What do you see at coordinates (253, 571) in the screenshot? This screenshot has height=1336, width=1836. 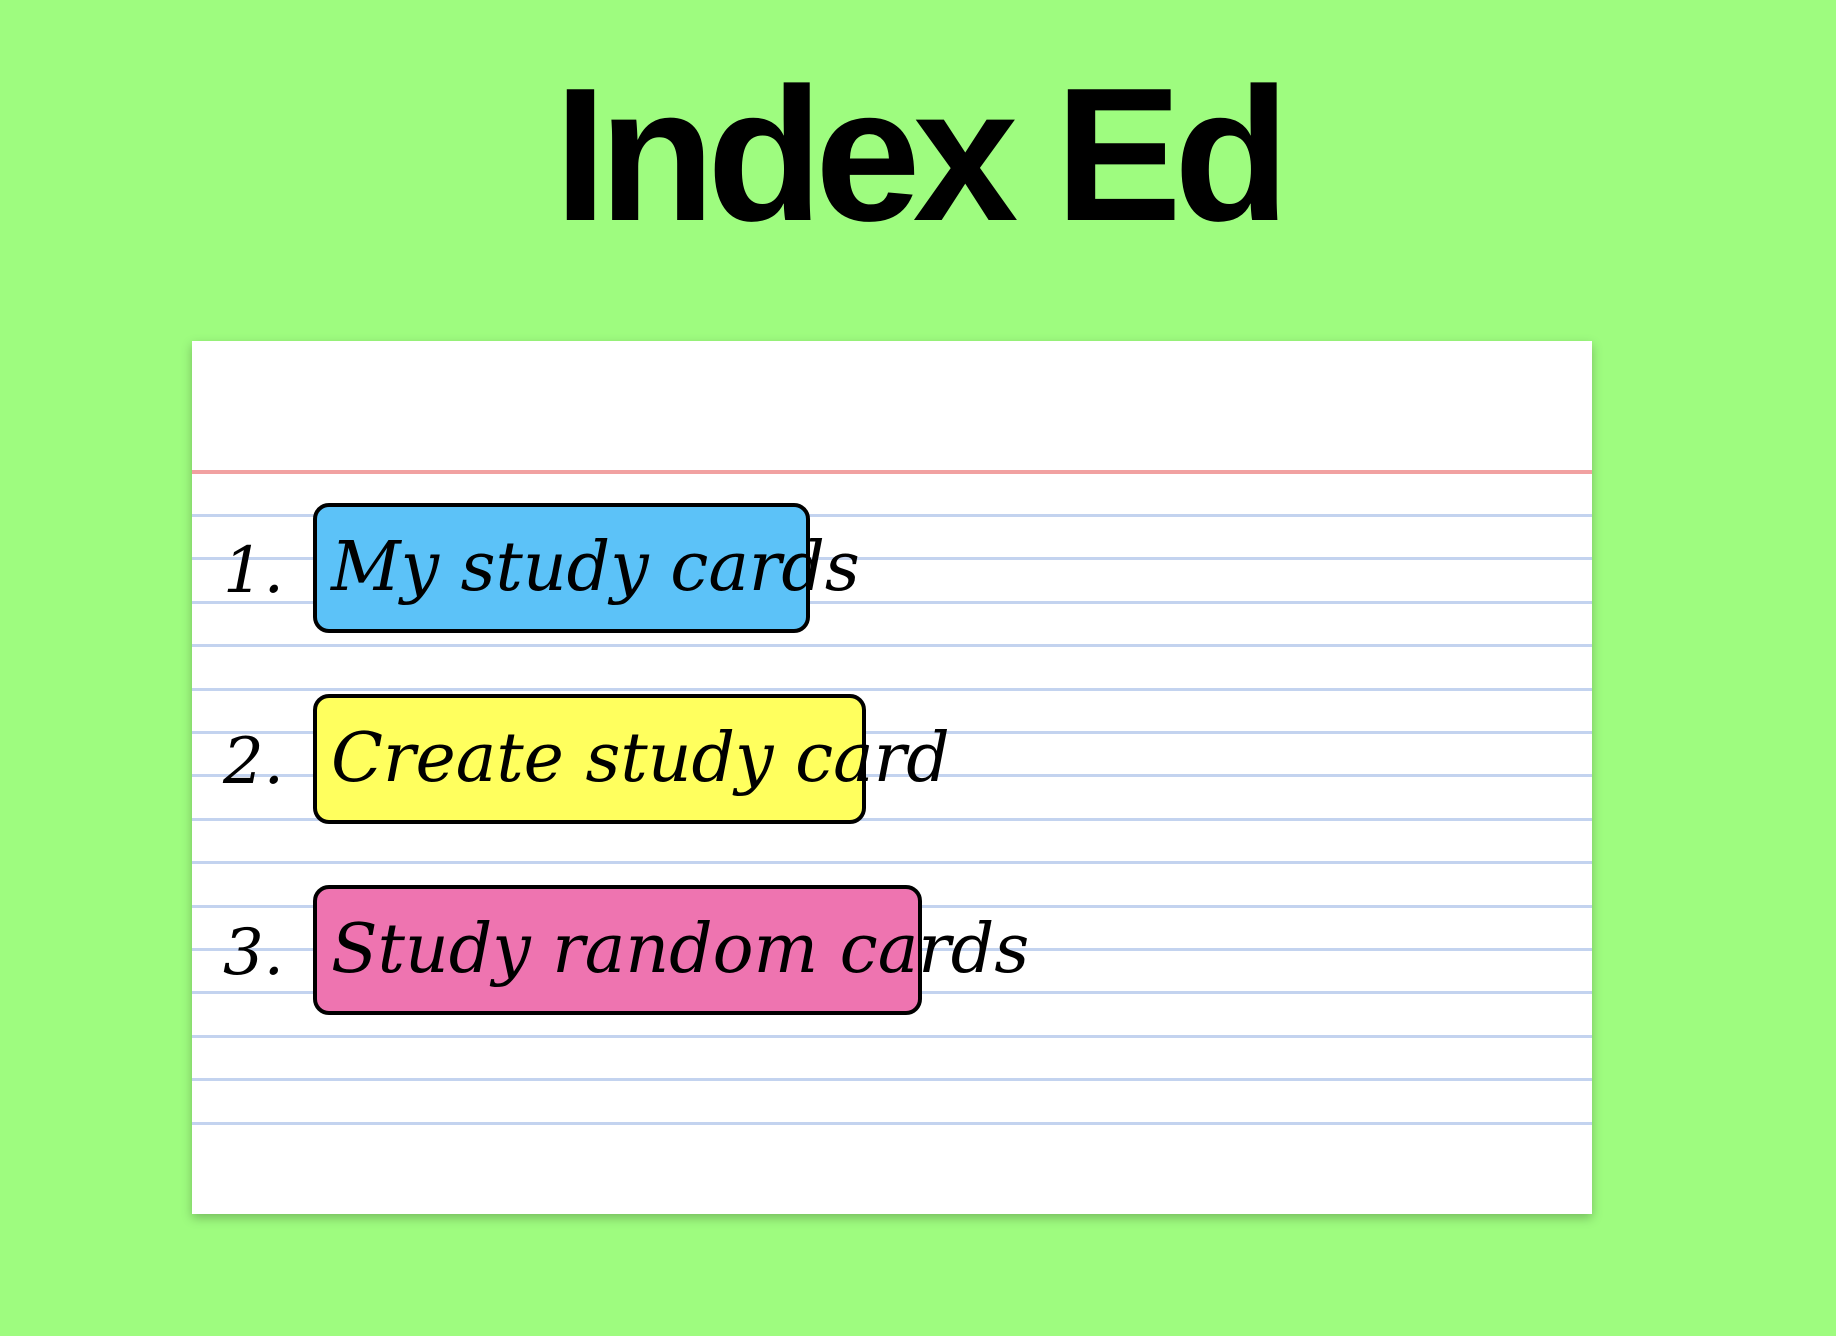 I see `menu-number: 1.` at bounding box center [253, 571].